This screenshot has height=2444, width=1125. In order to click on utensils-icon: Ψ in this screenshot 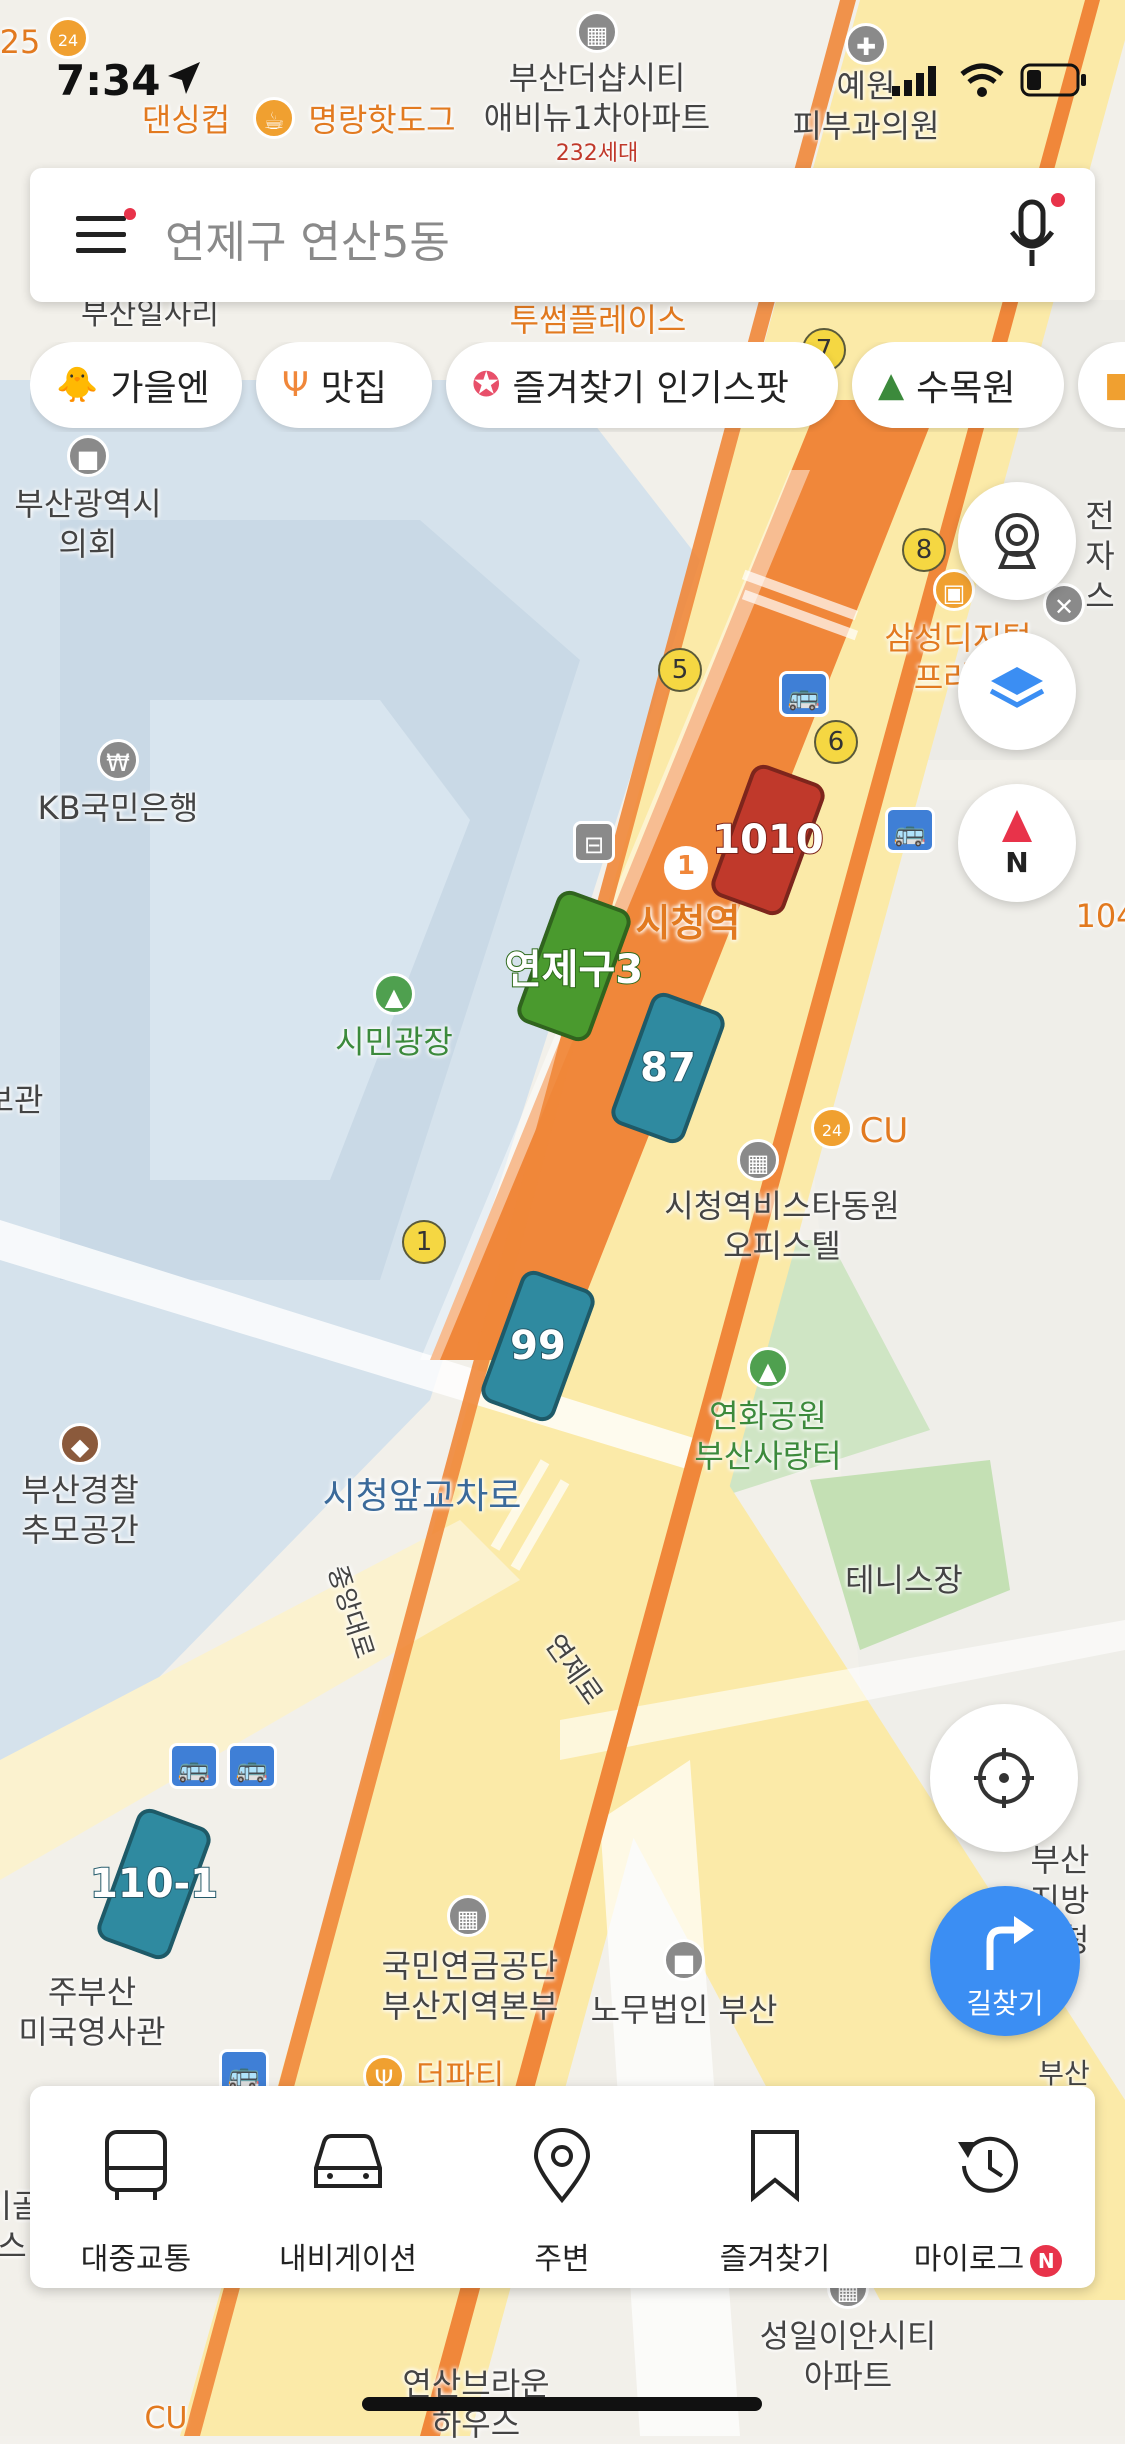, I will do `click(295, 385)`.